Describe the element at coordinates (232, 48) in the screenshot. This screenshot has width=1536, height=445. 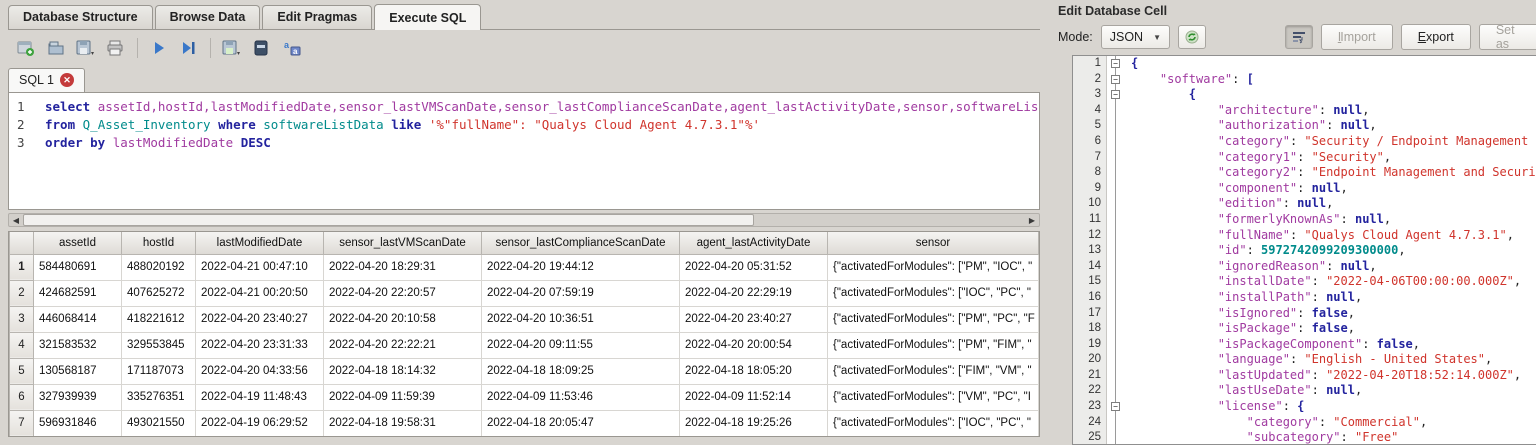
I see `save-results-icon` at that location.